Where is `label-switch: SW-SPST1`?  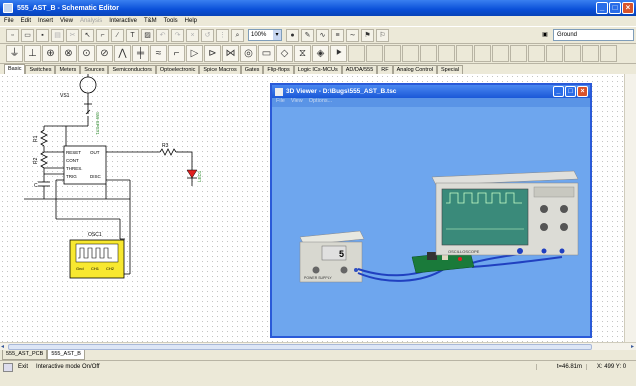 label-switch: SW-SPST1 is located at coordinates (97, 123).